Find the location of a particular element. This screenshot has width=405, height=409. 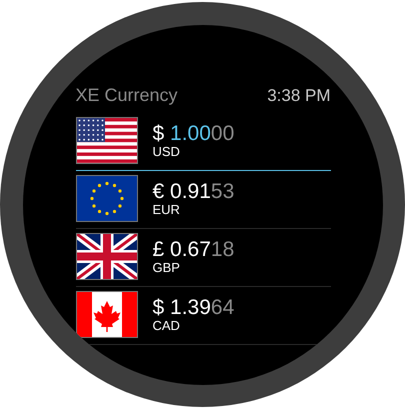

currency-code: USD is located at coordinates (166, 151).